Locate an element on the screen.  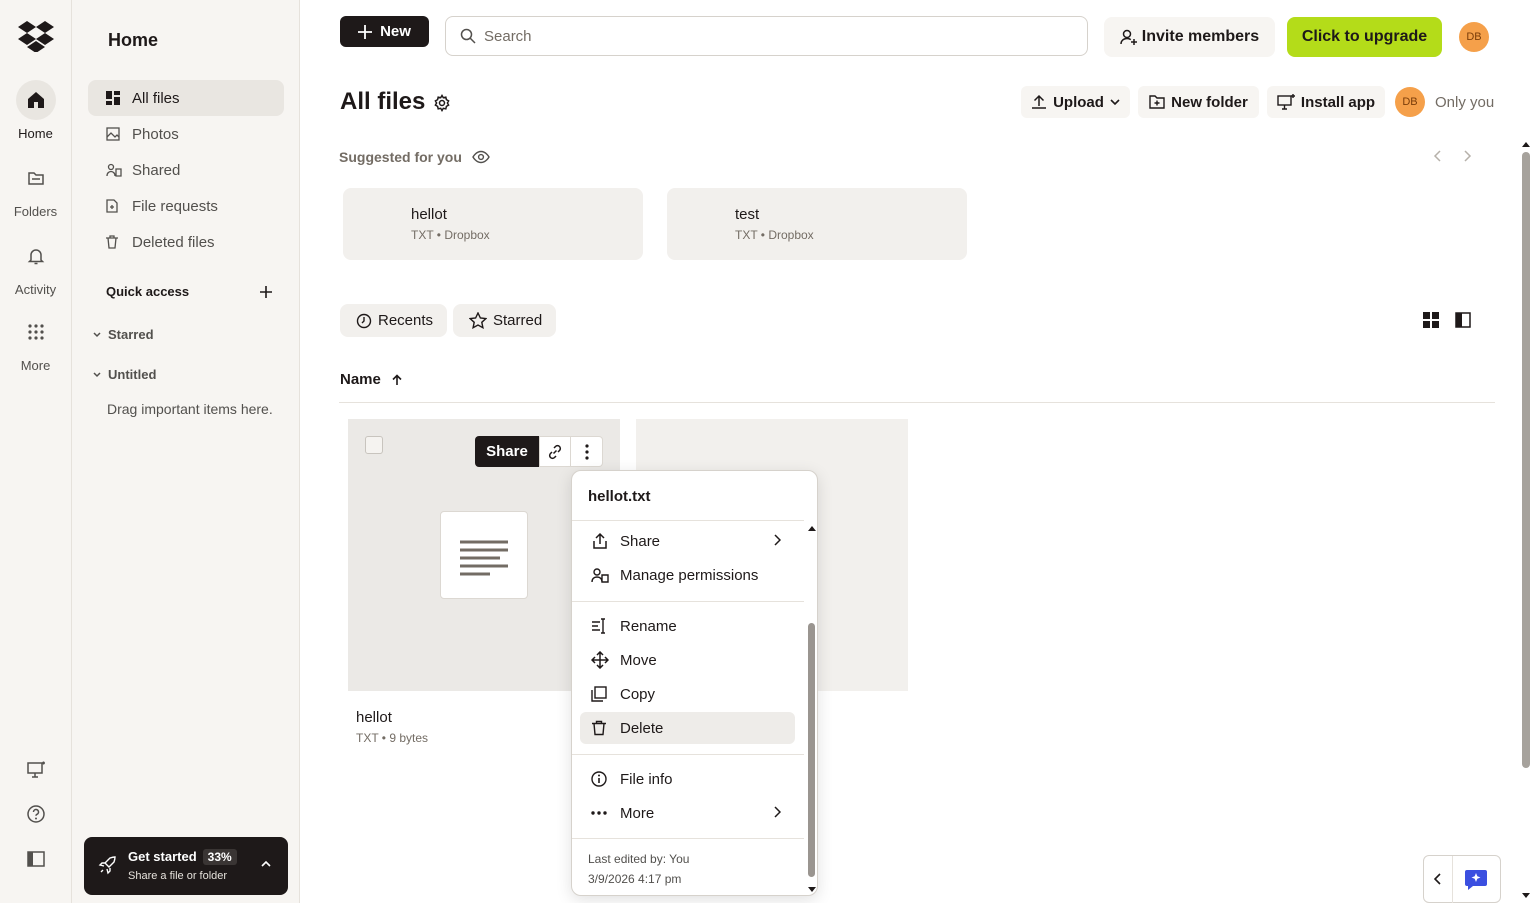
scroll-down-arrow-icon is located at coordinates (1526, 896).